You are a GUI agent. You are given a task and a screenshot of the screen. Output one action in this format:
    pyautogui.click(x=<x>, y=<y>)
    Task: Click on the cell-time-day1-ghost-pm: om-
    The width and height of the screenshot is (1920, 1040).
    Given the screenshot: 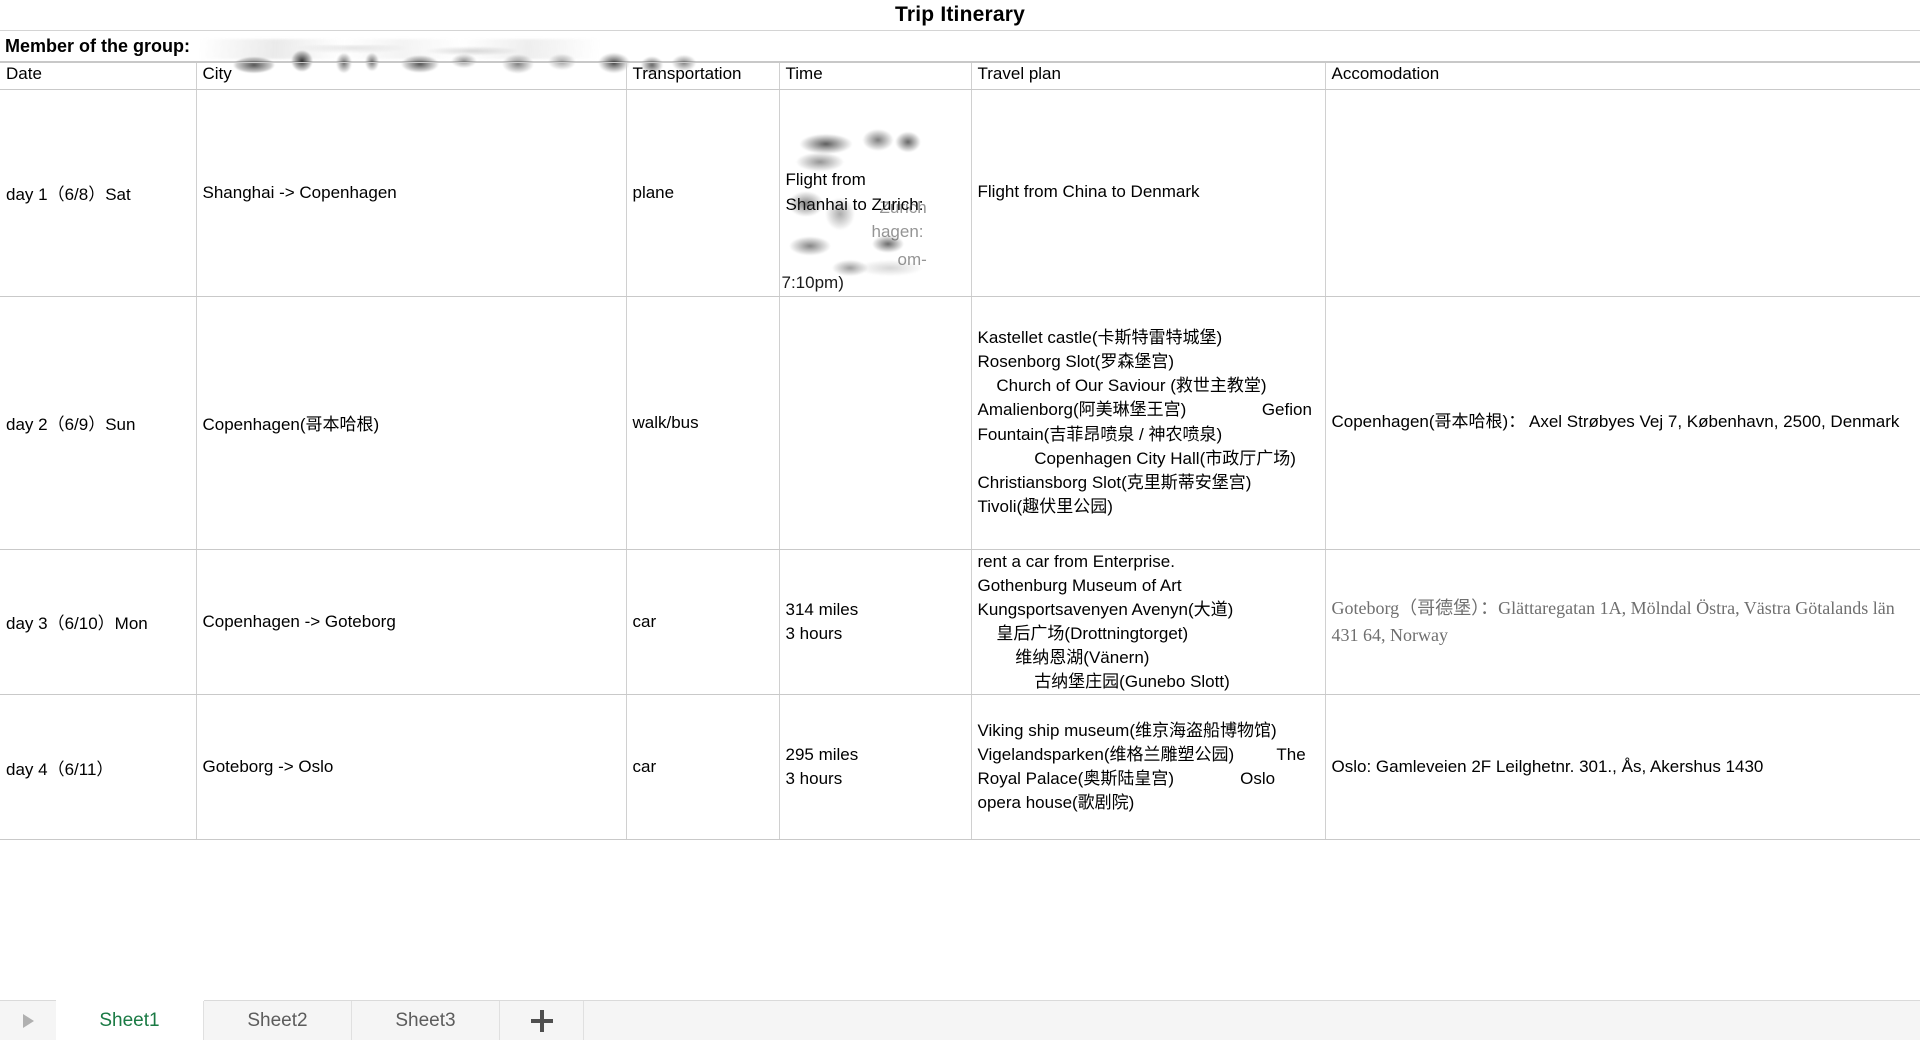 What is the action you would take?
    pyautogui.click(x=912, y=259)
    